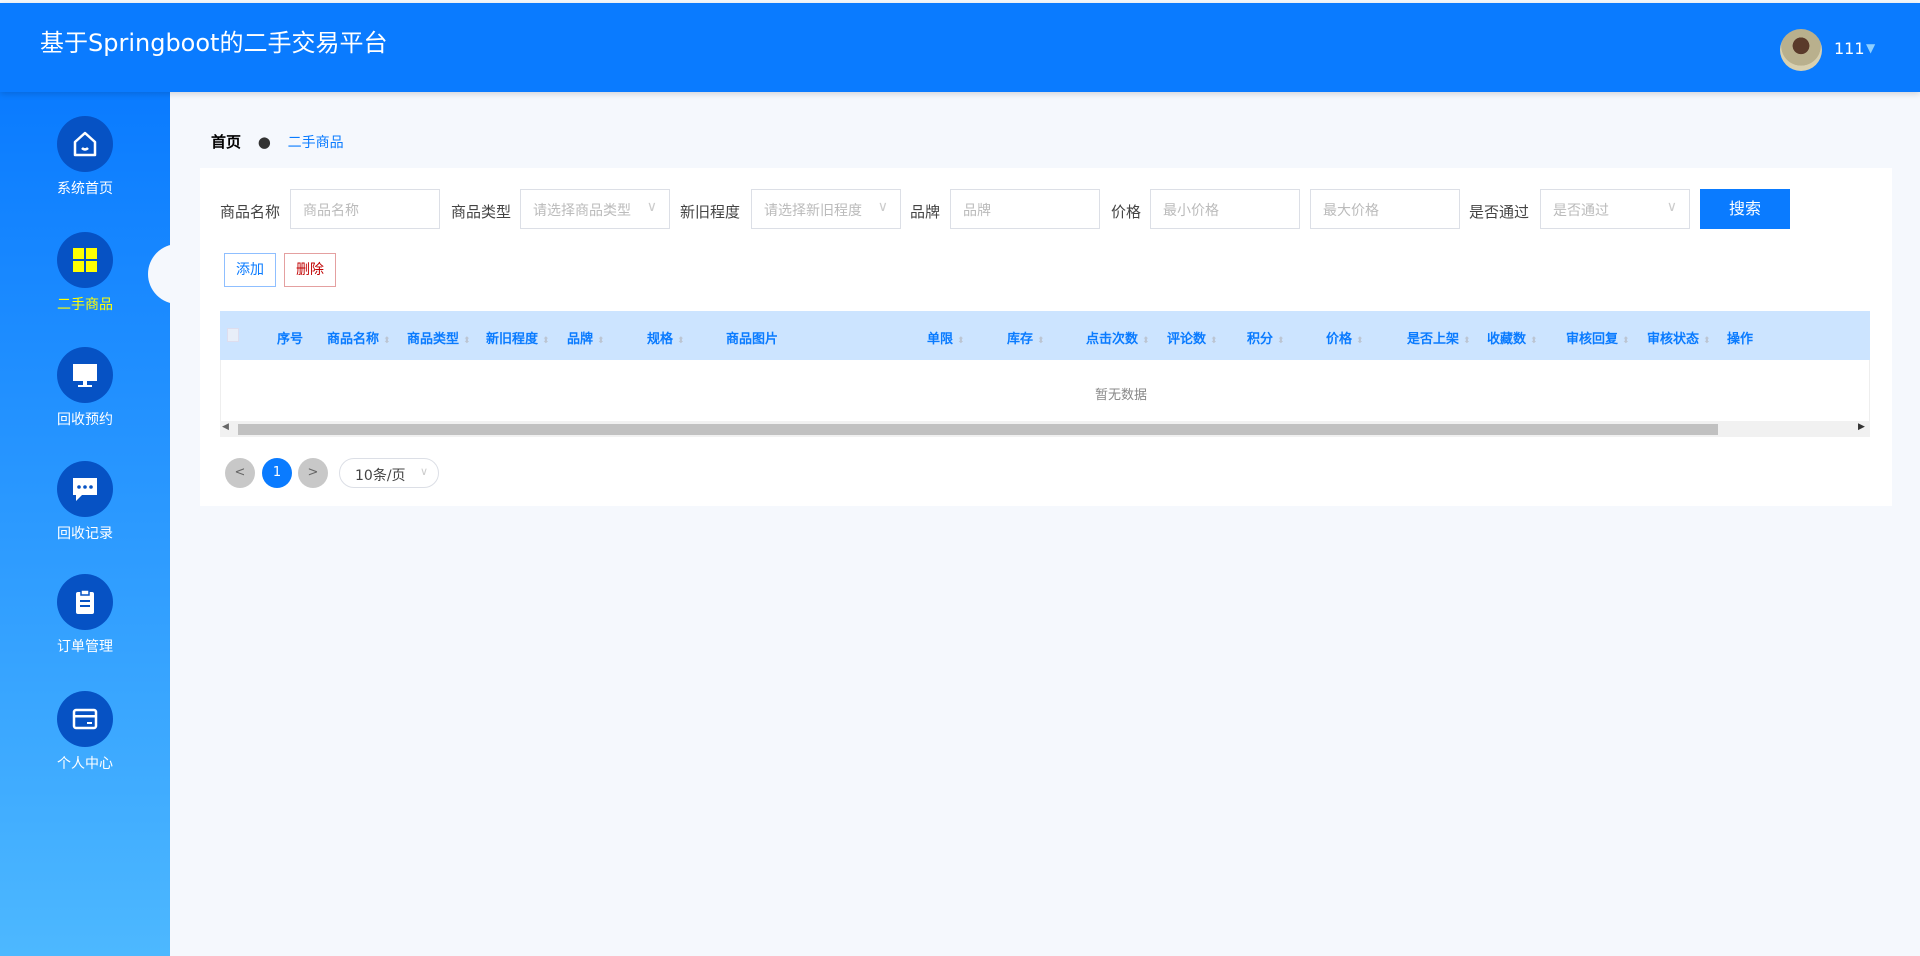 The height and width of the screenshot is (956, 1920). What do you see at coordinates (240, 473) in the screenshot?
I see `prev-page-button: <` at bounding box center [240, 473].